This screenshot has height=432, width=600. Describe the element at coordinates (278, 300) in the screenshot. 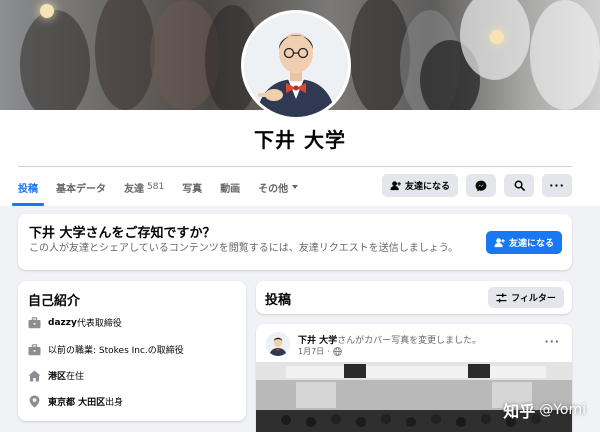

I see `posts-title: 投稿` at that location.